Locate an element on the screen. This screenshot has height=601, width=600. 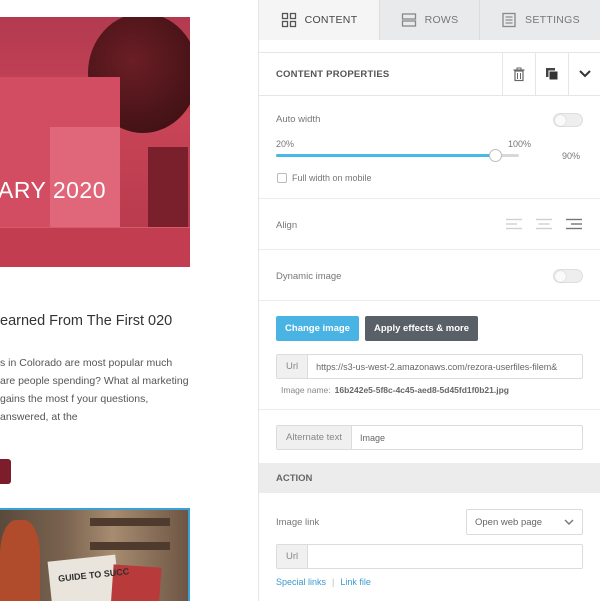
link-type-value: Open web page is located at coordinates (509, 522).